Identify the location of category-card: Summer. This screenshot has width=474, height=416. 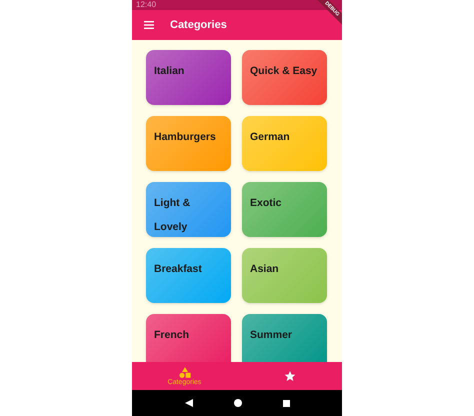
(284, 338).